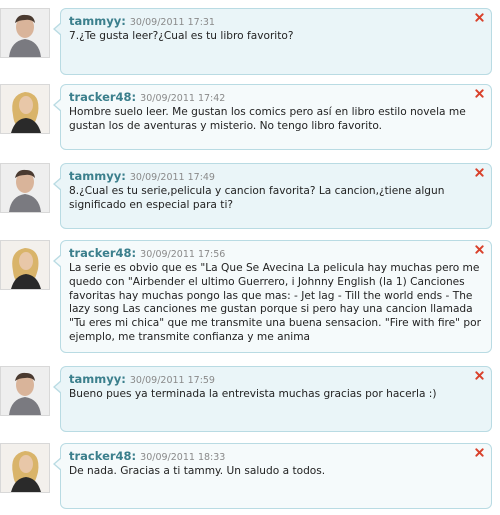  What do you see at coordinates (183, 457) in the screenshot?
I see `comment-date: 30/09/2011 18:33` at bounding box center [183, 457].